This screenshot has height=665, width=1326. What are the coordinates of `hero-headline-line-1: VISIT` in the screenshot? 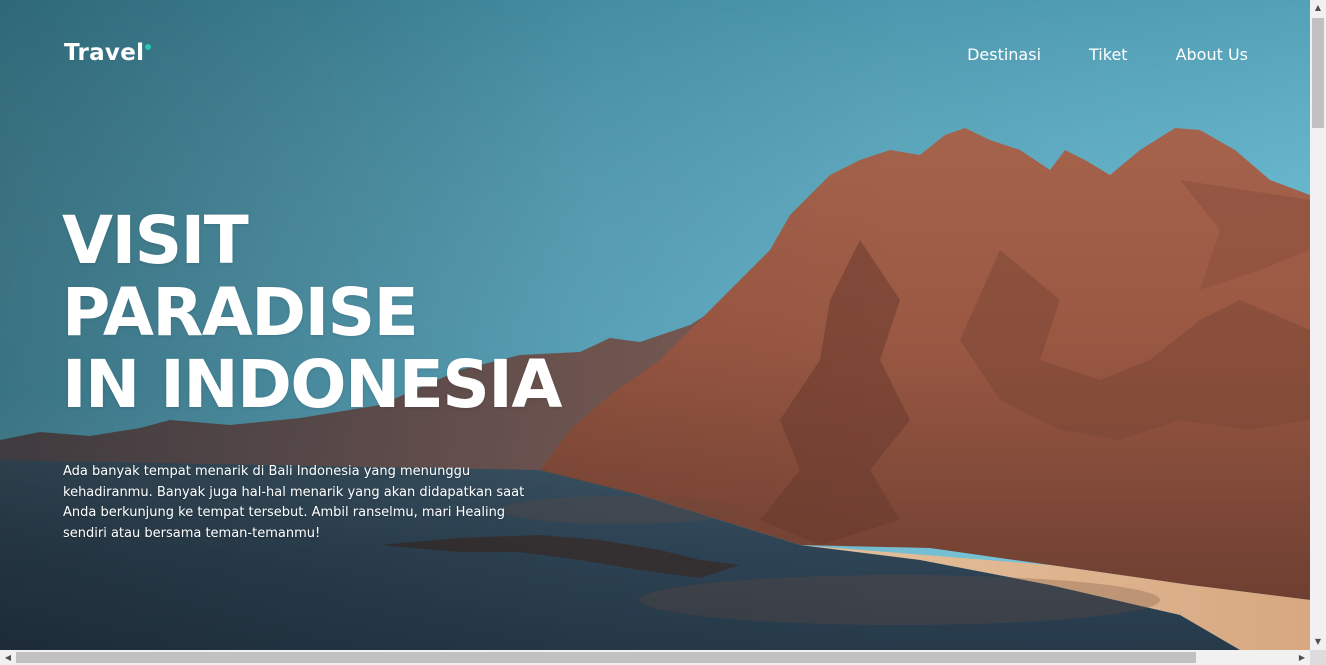 It's located at (155, 240).